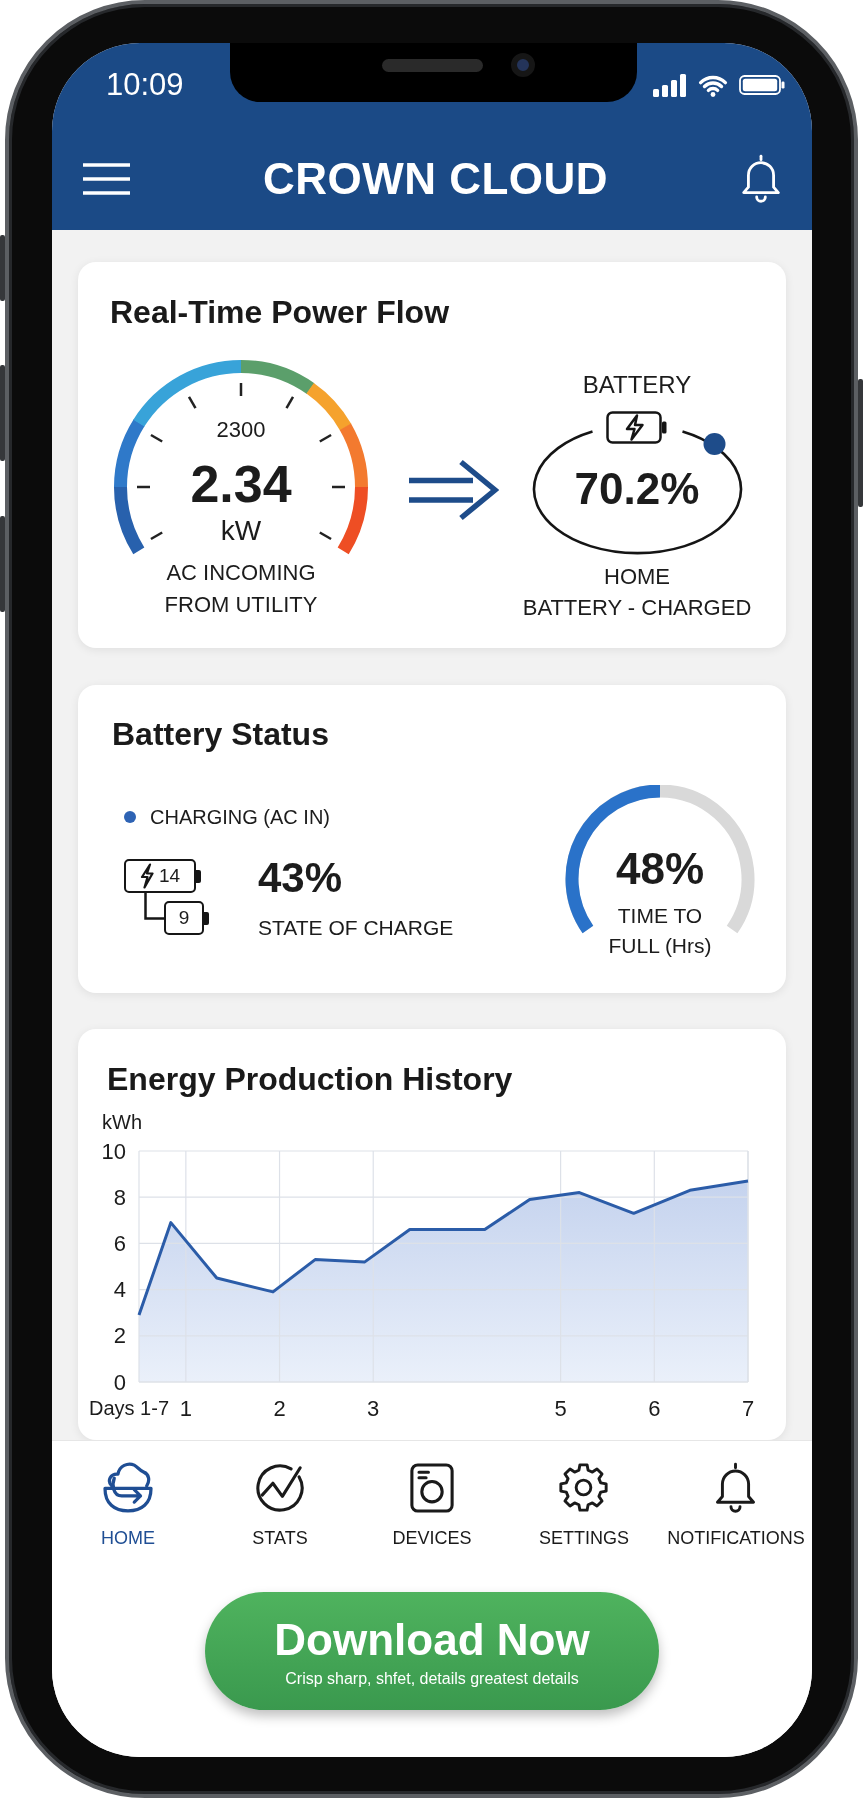  What do you see at coordinates (373, 1408) in the screenshot?
I see `x-tick-label: 3` at bounding box center [373, 1408].